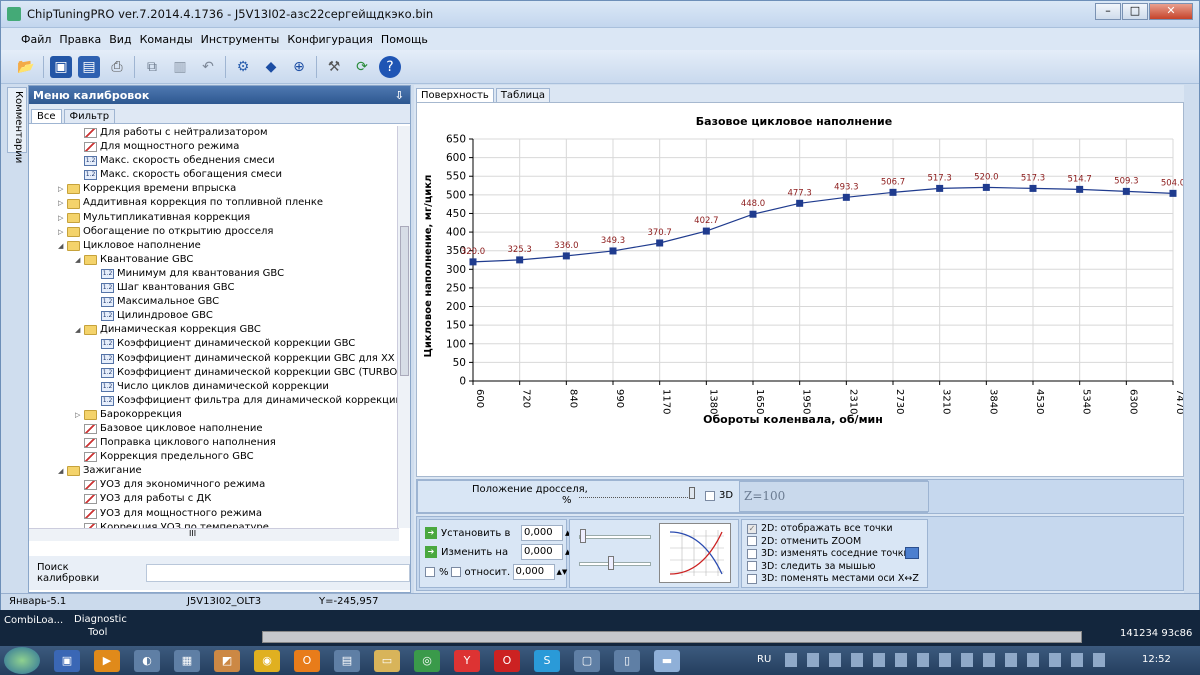  What do you see at coordinates (362, 67) in the screenshot?
I see `refresh-icon: ⟳` at bounding box center [362, 67].